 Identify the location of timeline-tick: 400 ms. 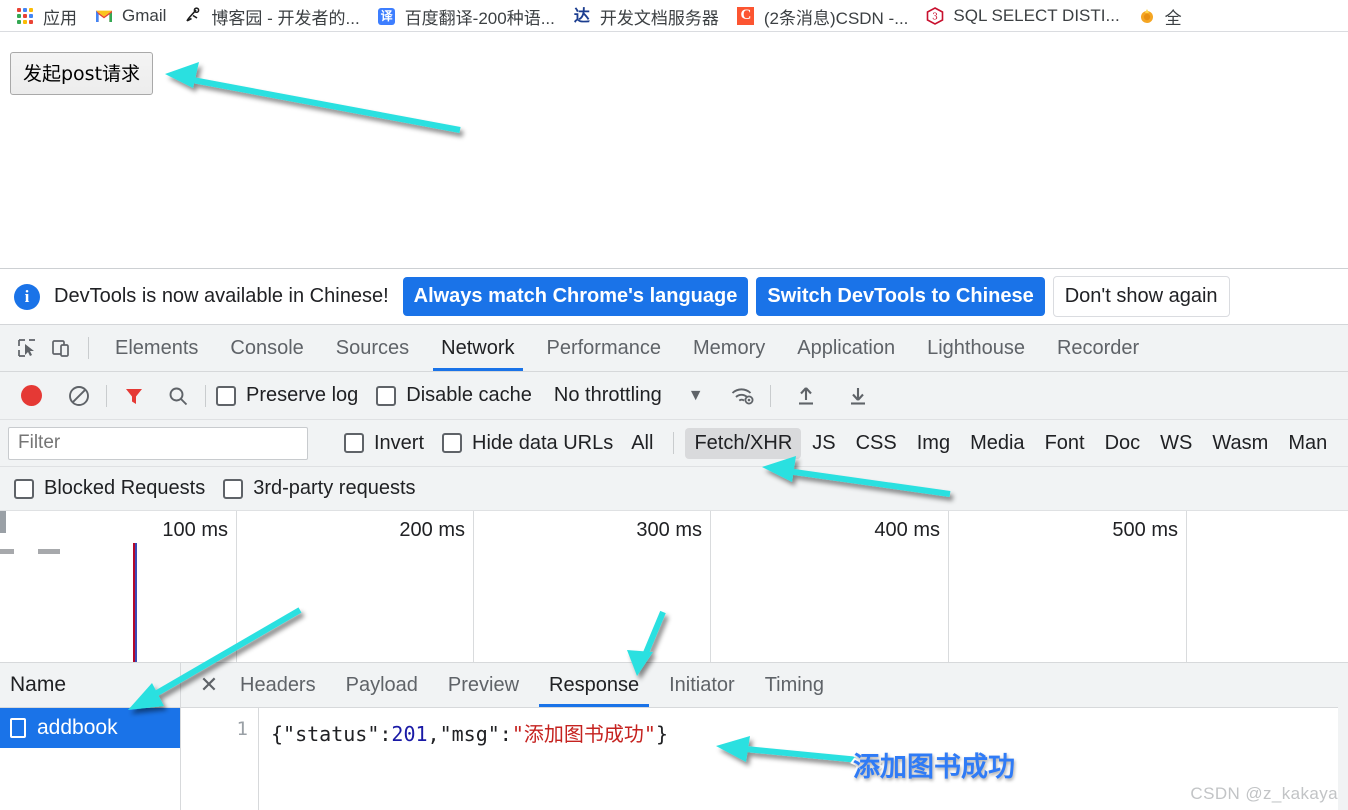
(907, 530).